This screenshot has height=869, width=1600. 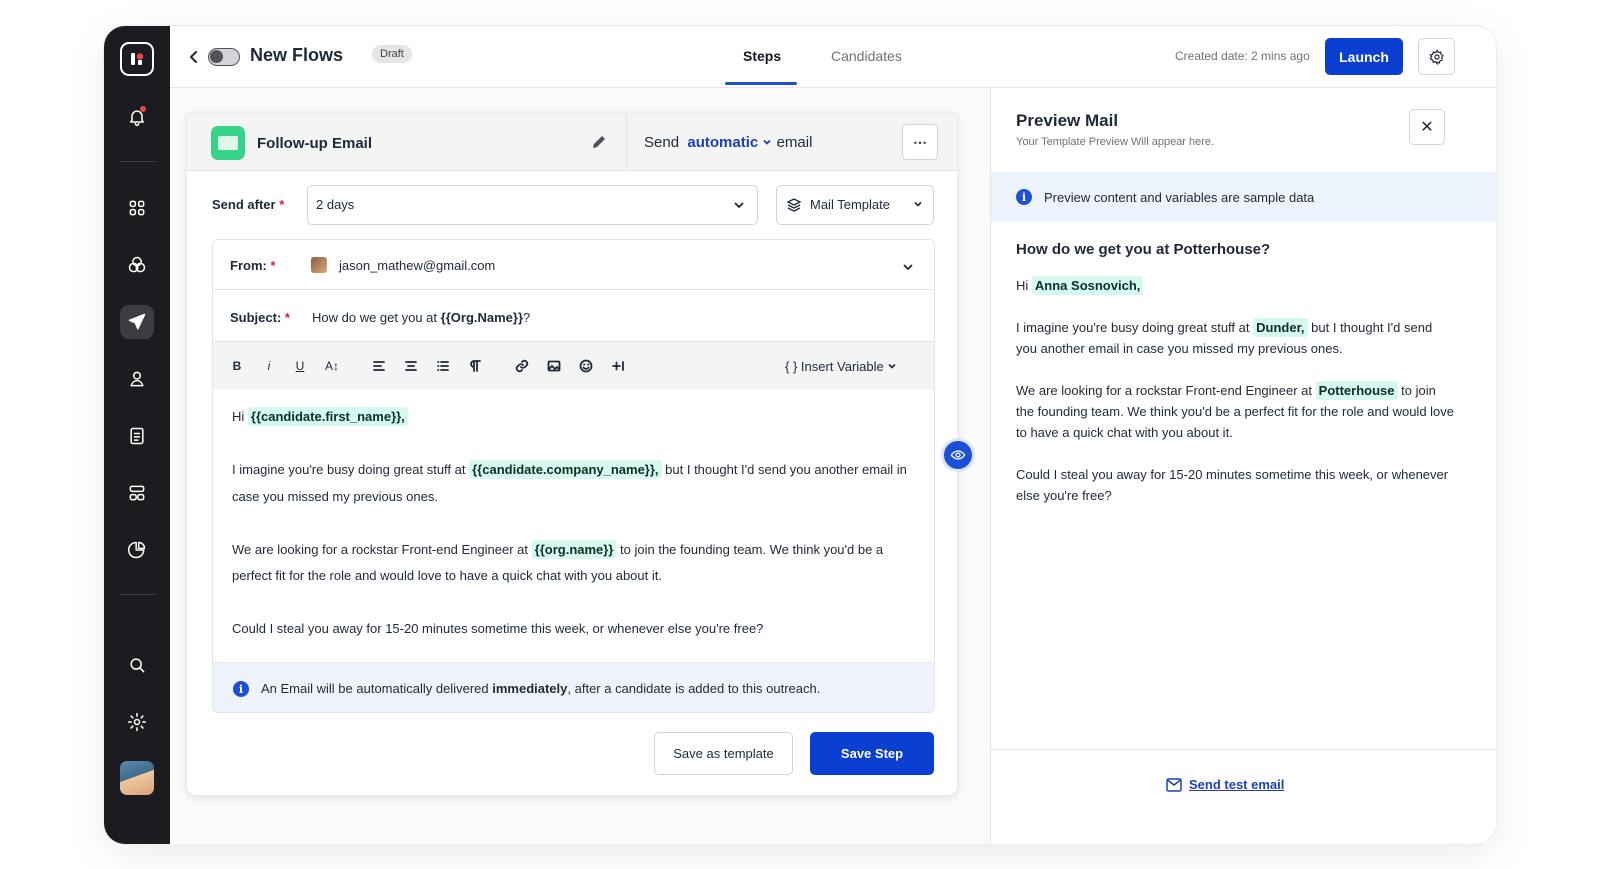 I want to click on save-as-template-button: Save as template, so click(x=723, y=753).